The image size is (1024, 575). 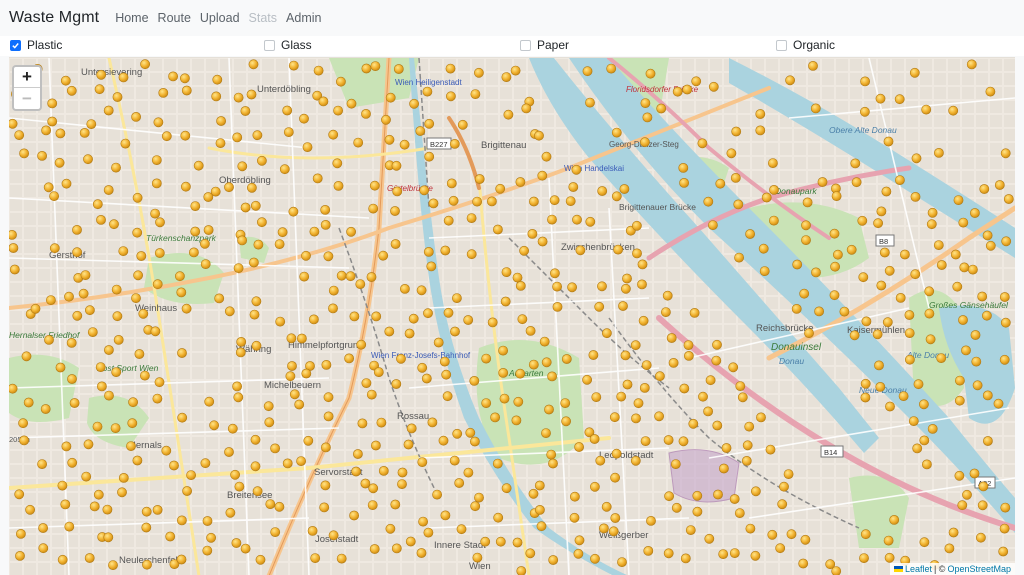 What do you see at coordinates (979, 569) in the screenshot?
I see `openstreetmap-link: OpenStreetMap` at bounding box center [979, 569].